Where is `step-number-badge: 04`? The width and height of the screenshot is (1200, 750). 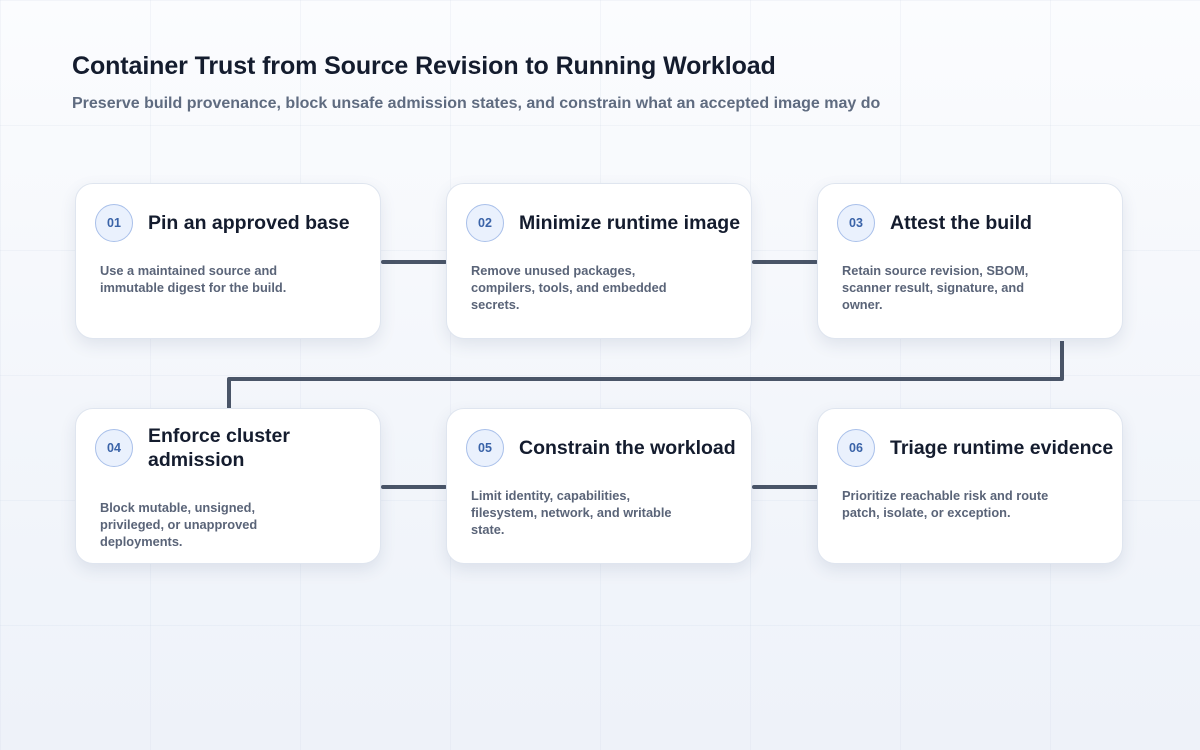
step-number-badge: 04 is located at coordinates (114, 448).